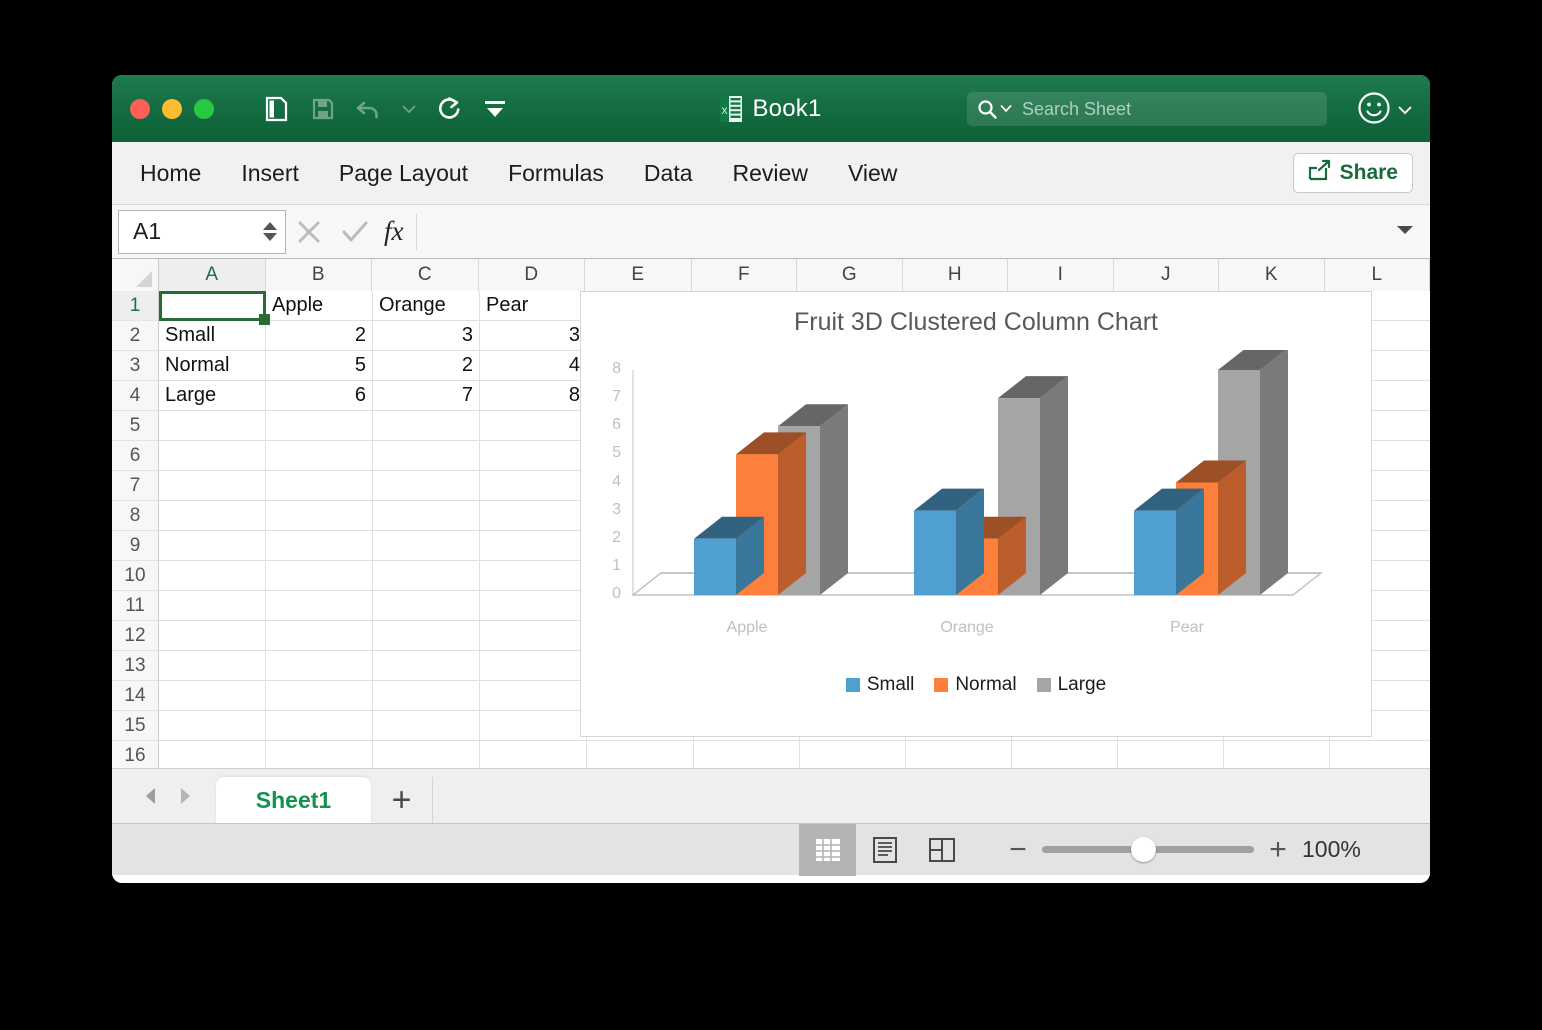 The width and height of the screenshot is (1542, 1030). Describe the element at coordinates (533, 636) in the screenshot. I see `cell-D12` at that location.